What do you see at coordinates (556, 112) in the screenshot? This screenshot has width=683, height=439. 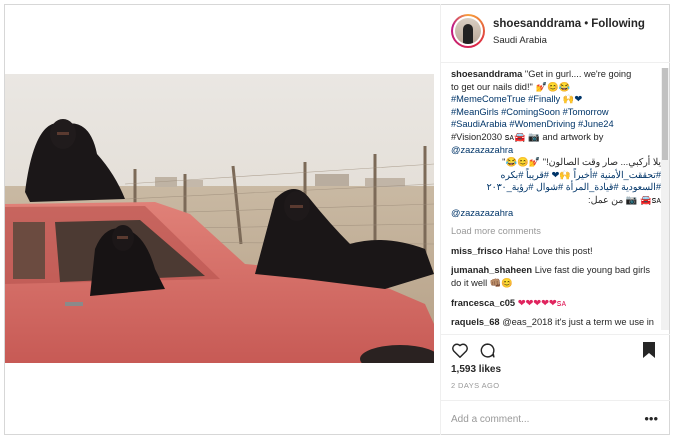 I see `caption-hashtags: #MeanGirls #ComingSoon #Tomorrow` at bounding box center [556, 112].